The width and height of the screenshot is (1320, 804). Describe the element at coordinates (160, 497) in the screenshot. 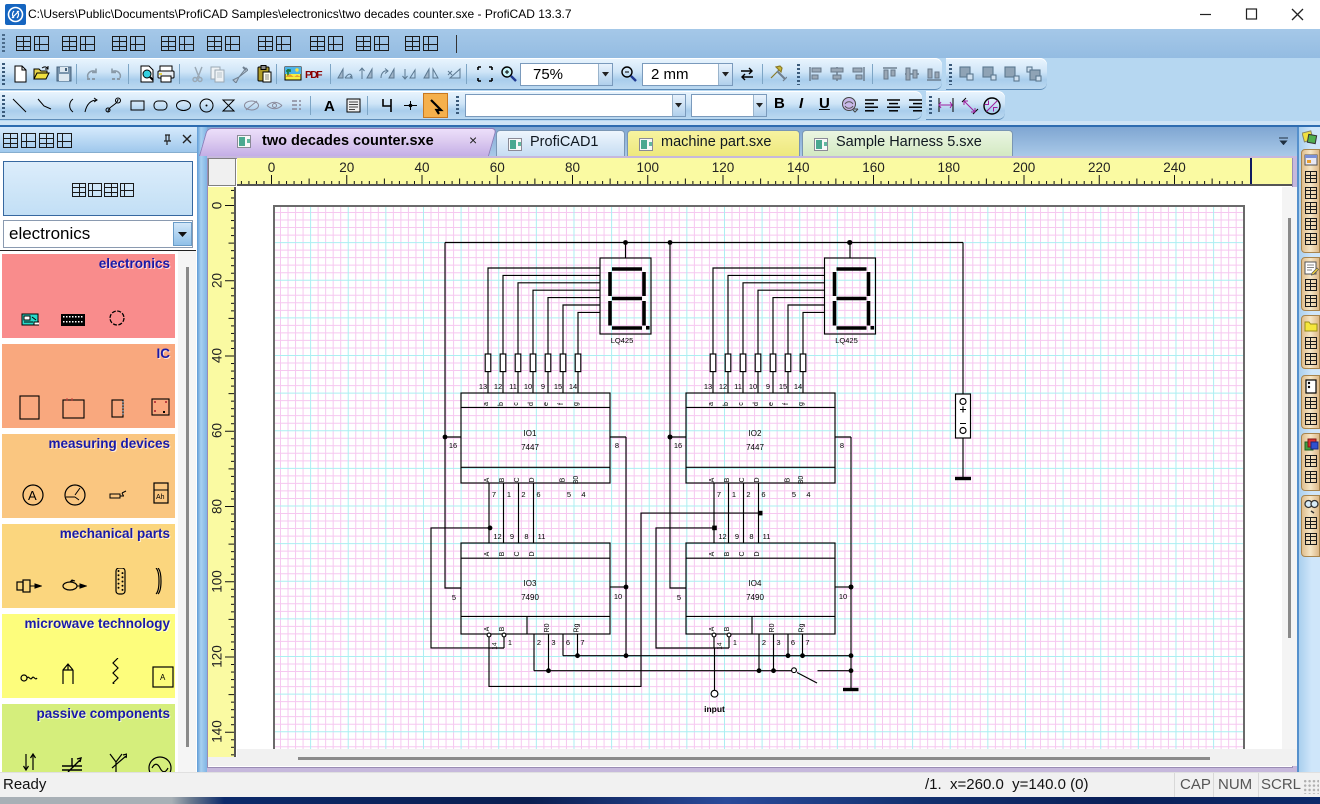

I see `svg-text: Ah` at that location.